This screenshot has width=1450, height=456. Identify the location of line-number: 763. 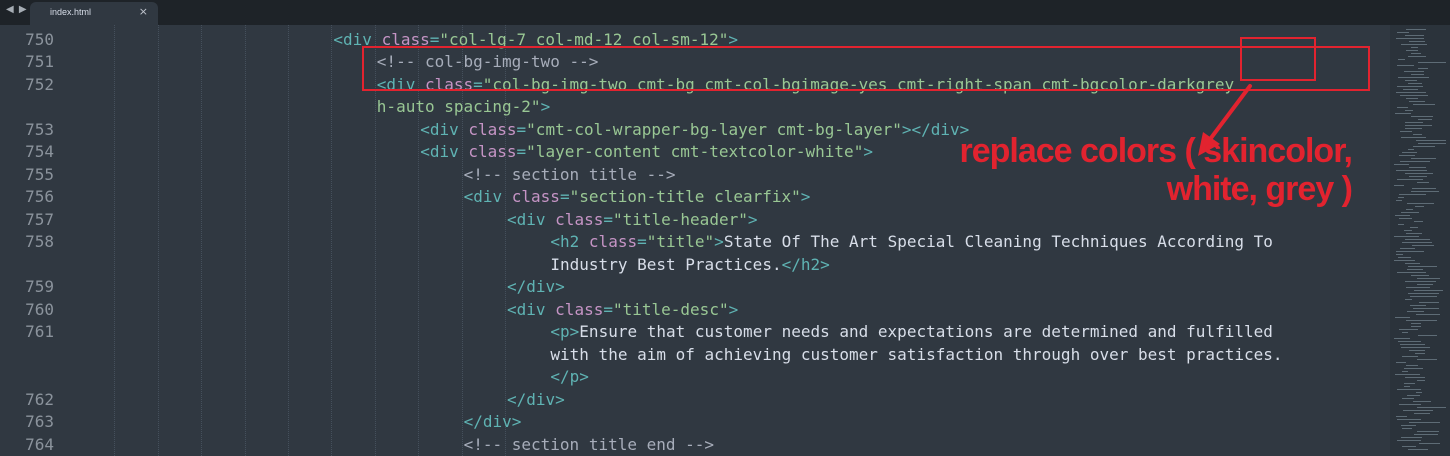
(39, 421).